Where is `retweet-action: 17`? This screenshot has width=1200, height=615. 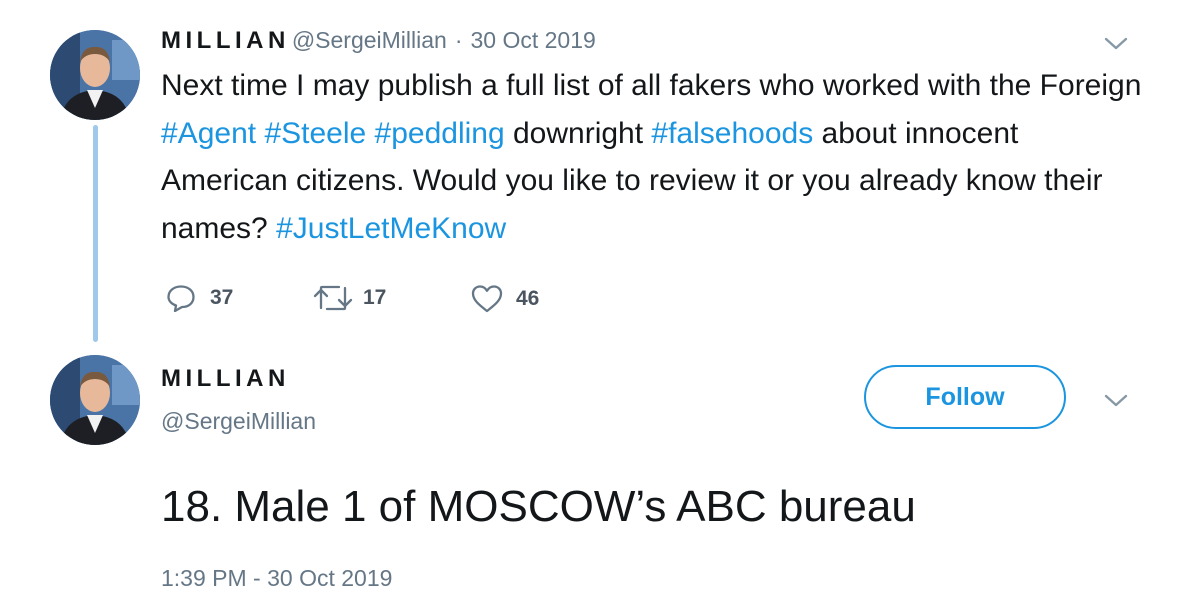
retweet-action: 17 is located at coordinates (349, 298).